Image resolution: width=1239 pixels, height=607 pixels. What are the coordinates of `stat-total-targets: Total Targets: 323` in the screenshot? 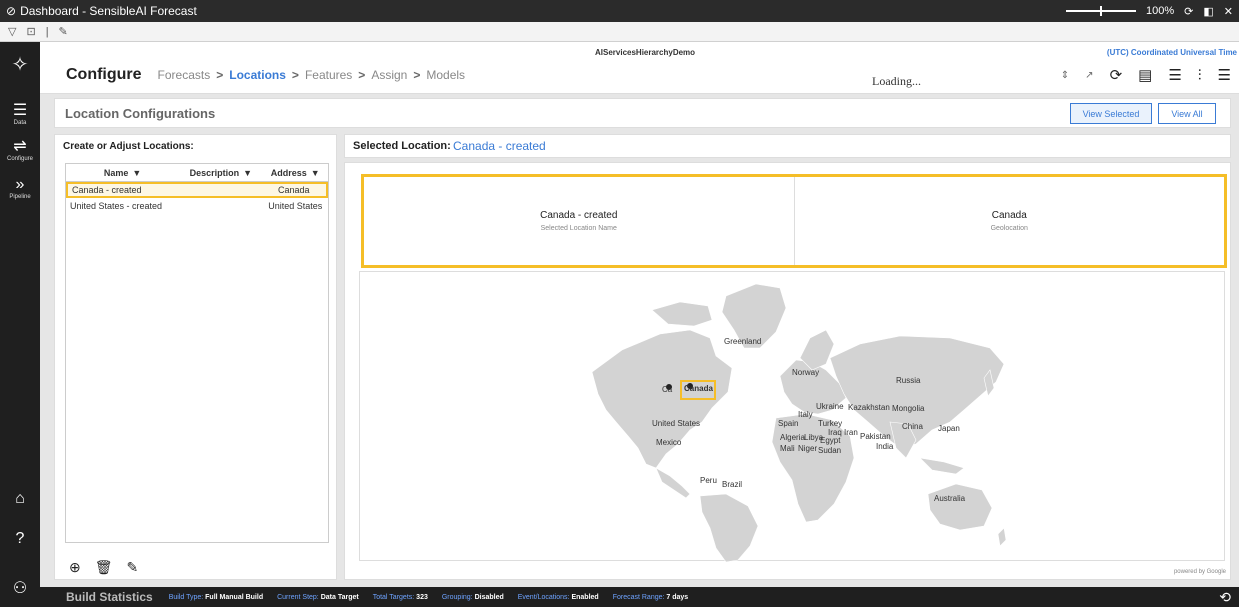 It's located at (400, 597).